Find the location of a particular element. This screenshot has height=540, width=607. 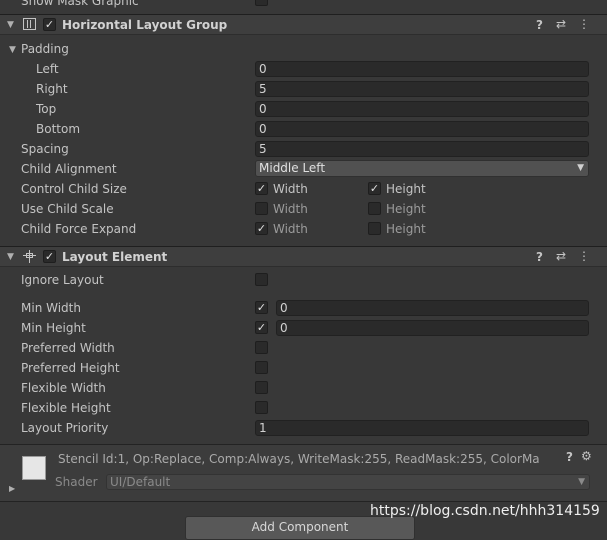

scale-height-checkbox is located at coordinates (374, 208).